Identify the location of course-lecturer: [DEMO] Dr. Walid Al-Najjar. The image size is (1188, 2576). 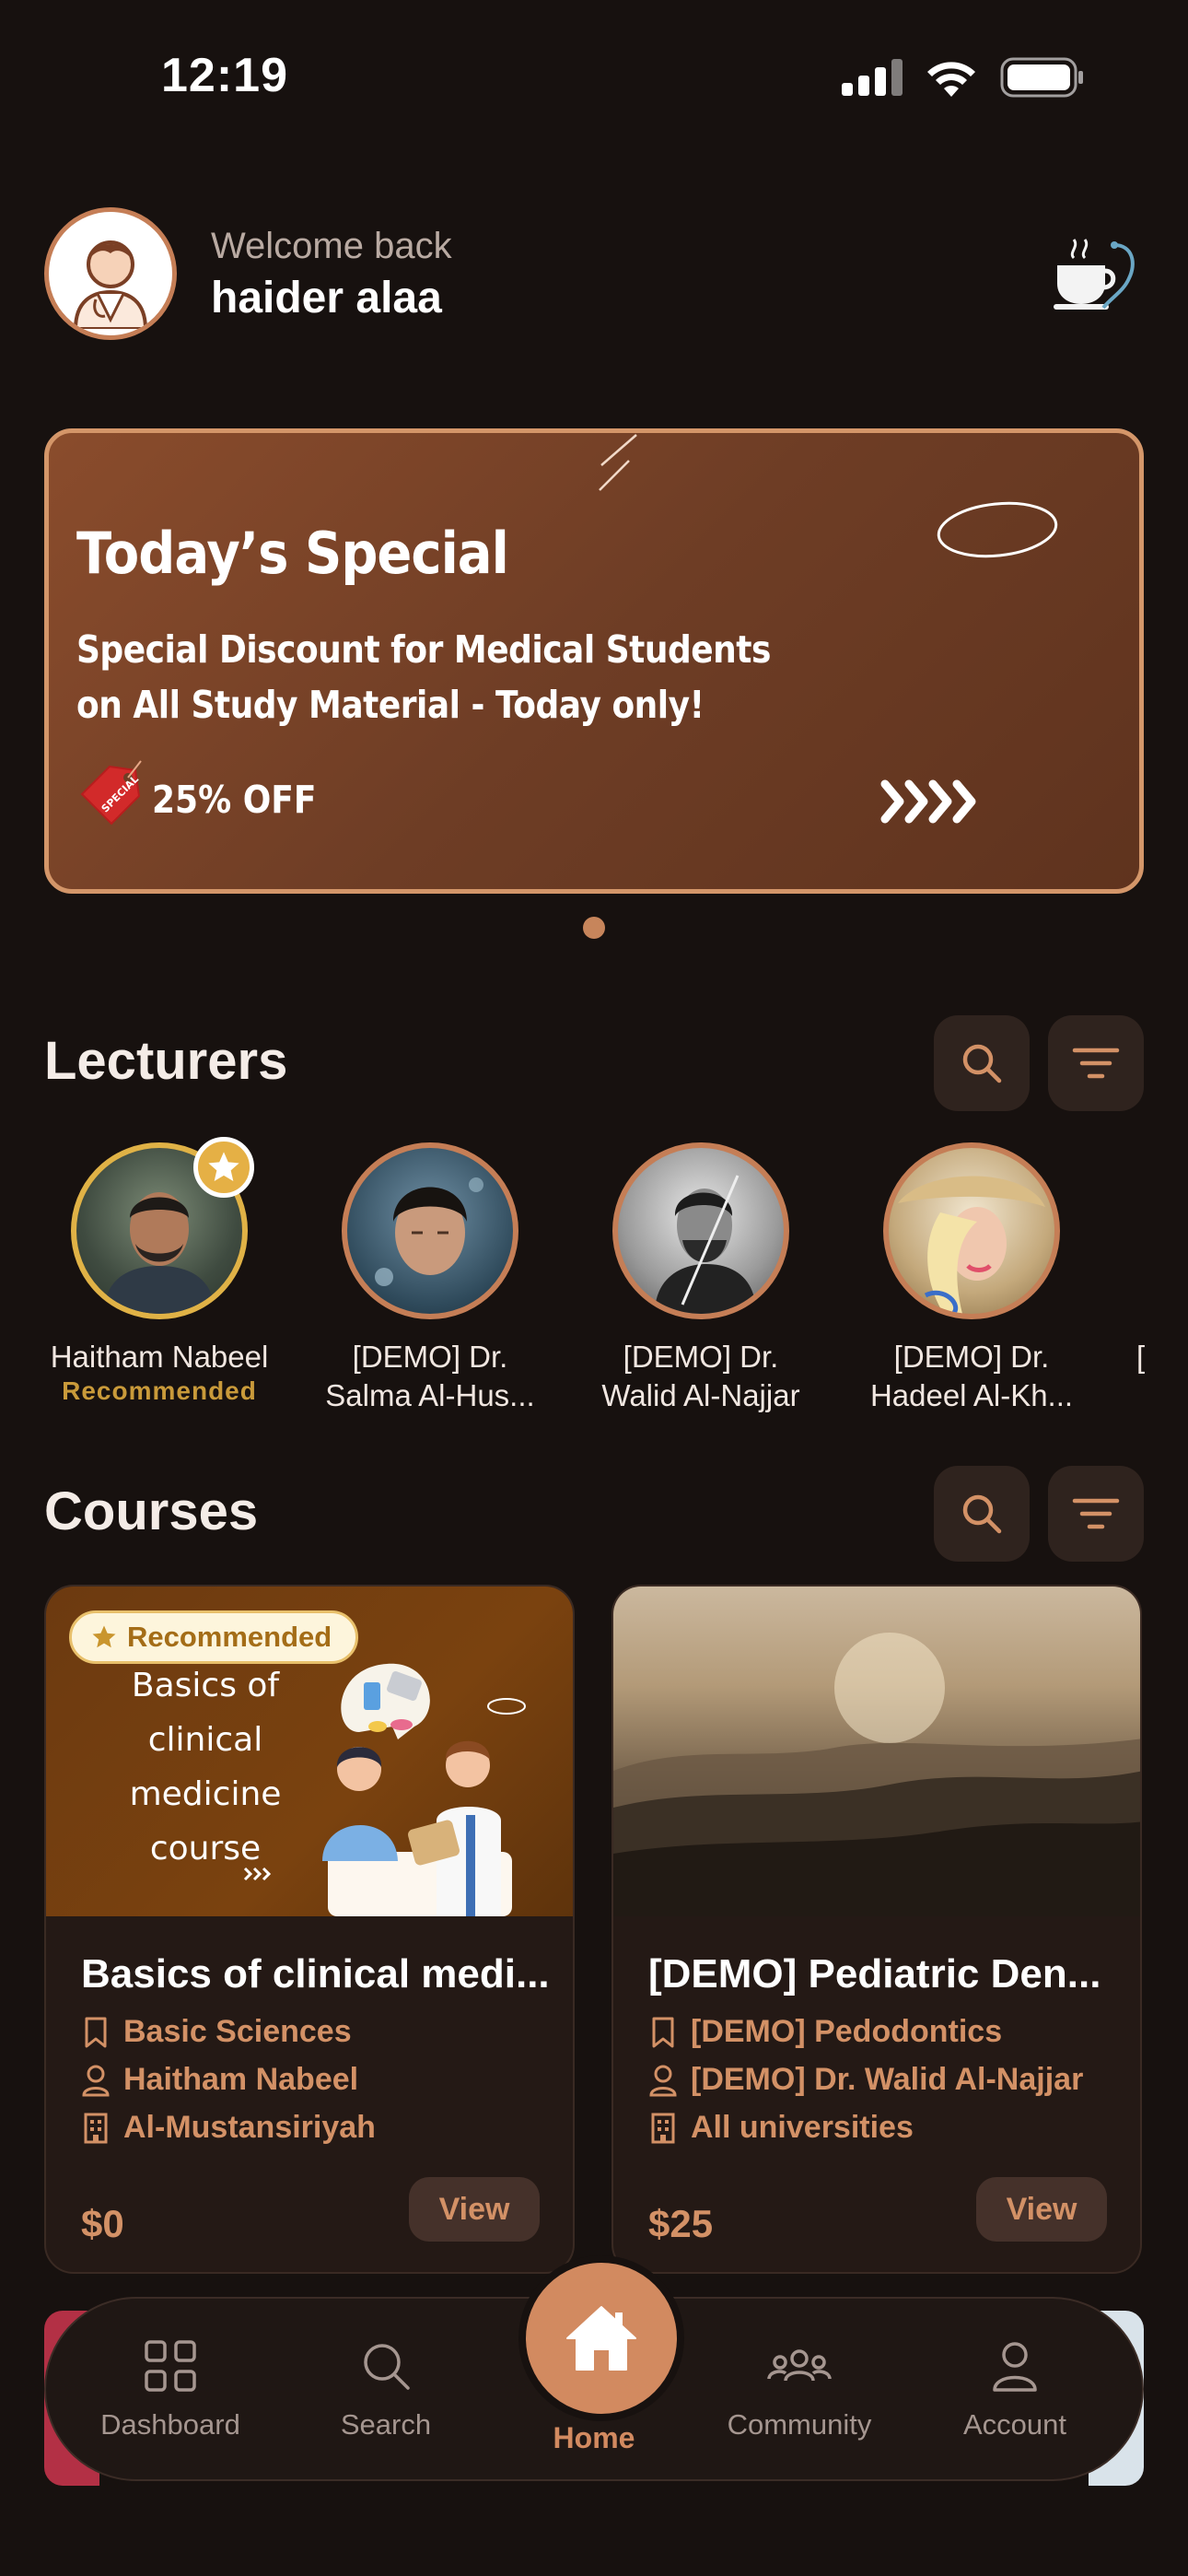
(865, 2080).